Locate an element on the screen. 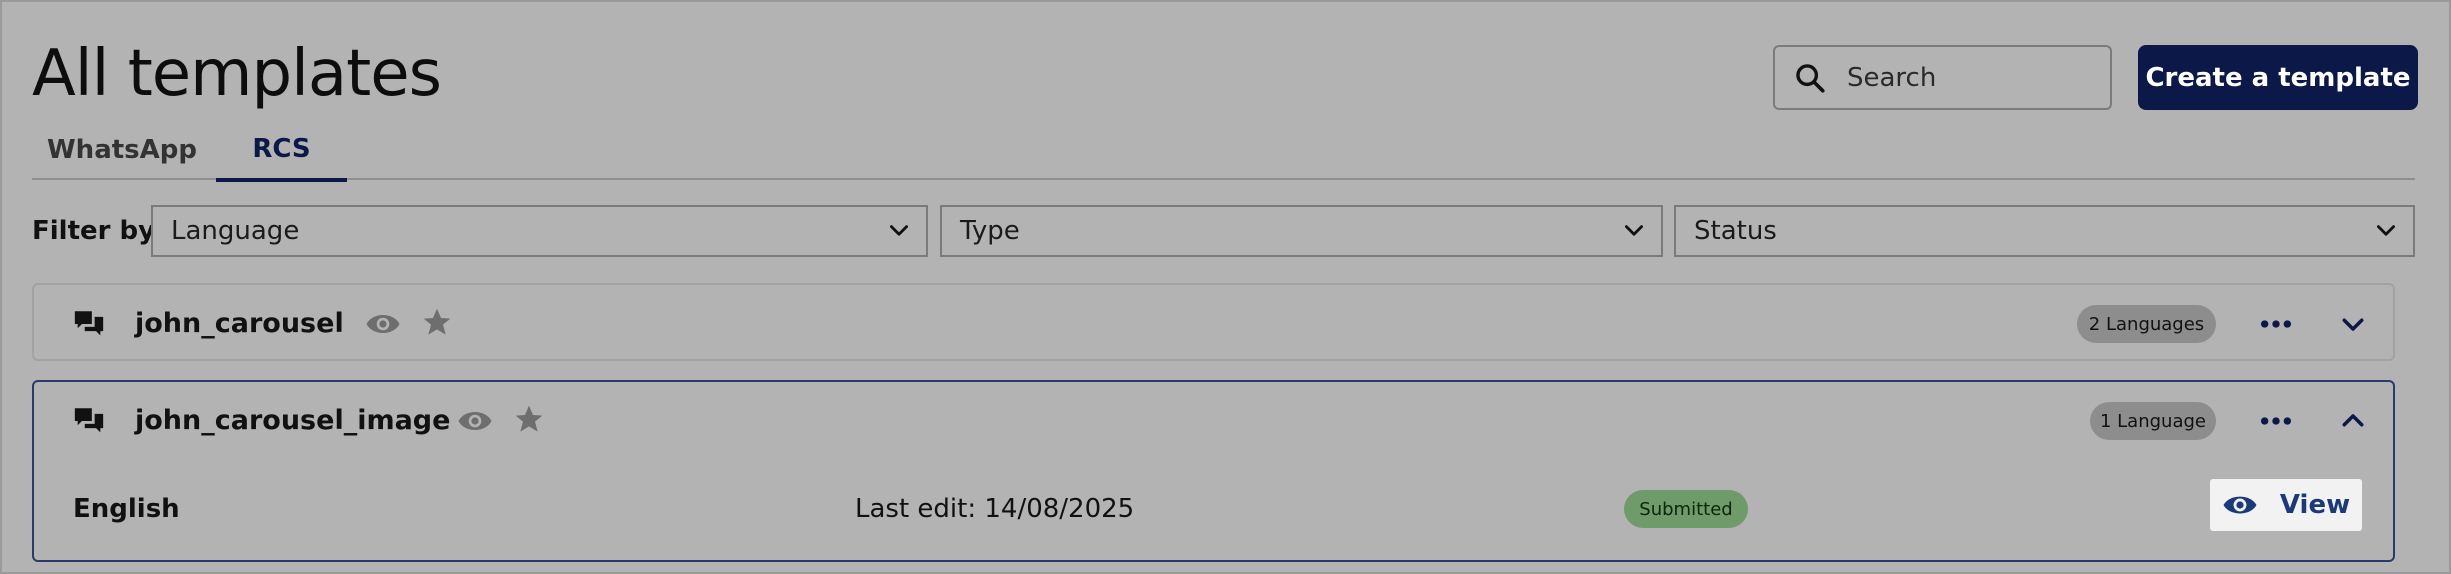  template-row: john_carousel 2 Languages is located at coordinates (1213, 322).